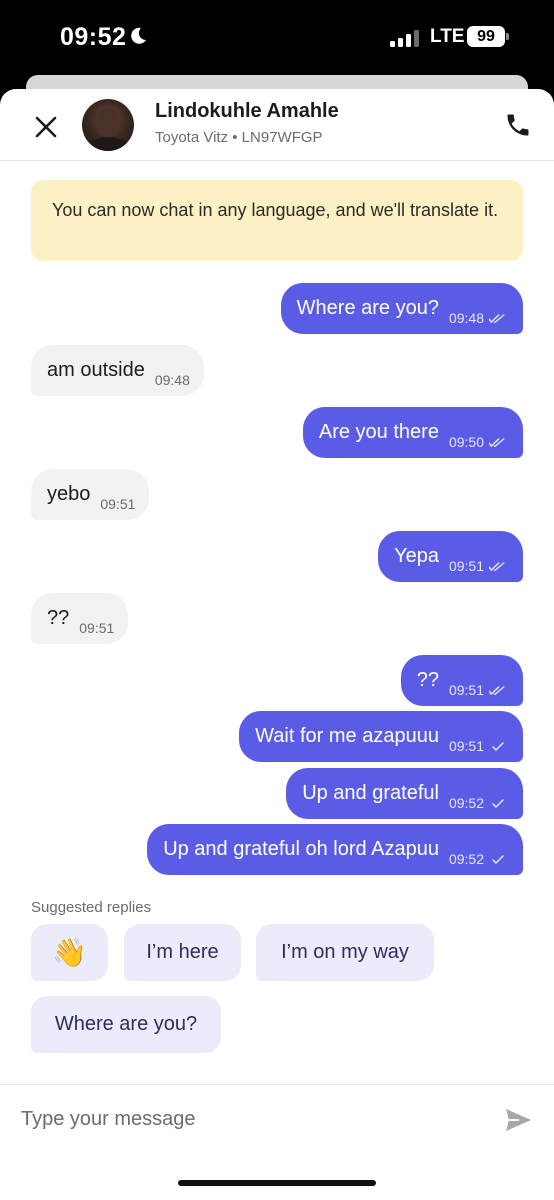  Describe the element at coordinates (507, 36) in the screenshot. I see `battery-tip` at that location.